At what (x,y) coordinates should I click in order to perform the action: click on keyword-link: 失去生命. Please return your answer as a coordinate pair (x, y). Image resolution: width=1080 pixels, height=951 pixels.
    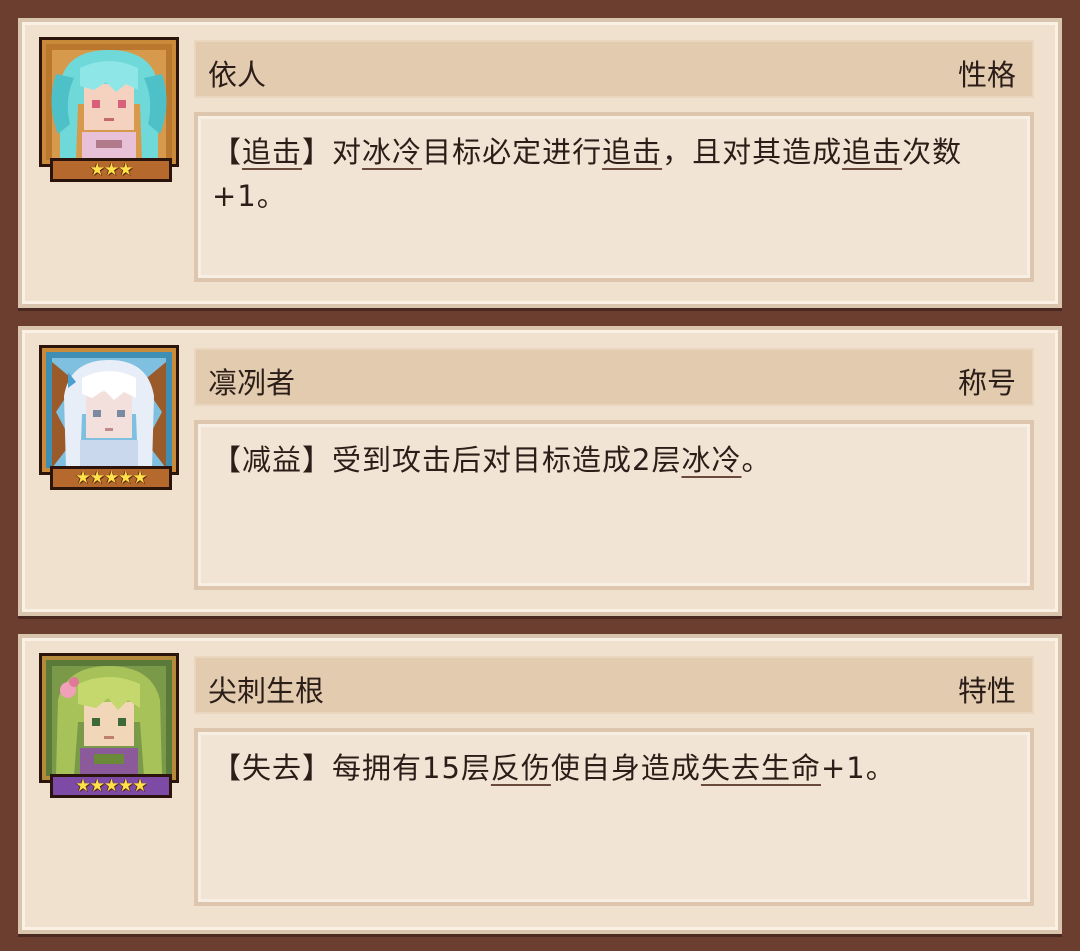
    Looking at the image, I should click on (761, 768).